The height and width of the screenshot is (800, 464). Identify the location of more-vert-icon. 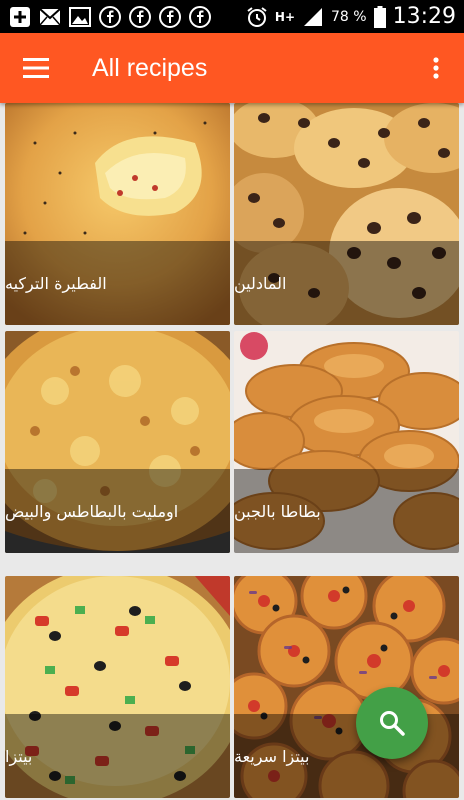
(436, 68).